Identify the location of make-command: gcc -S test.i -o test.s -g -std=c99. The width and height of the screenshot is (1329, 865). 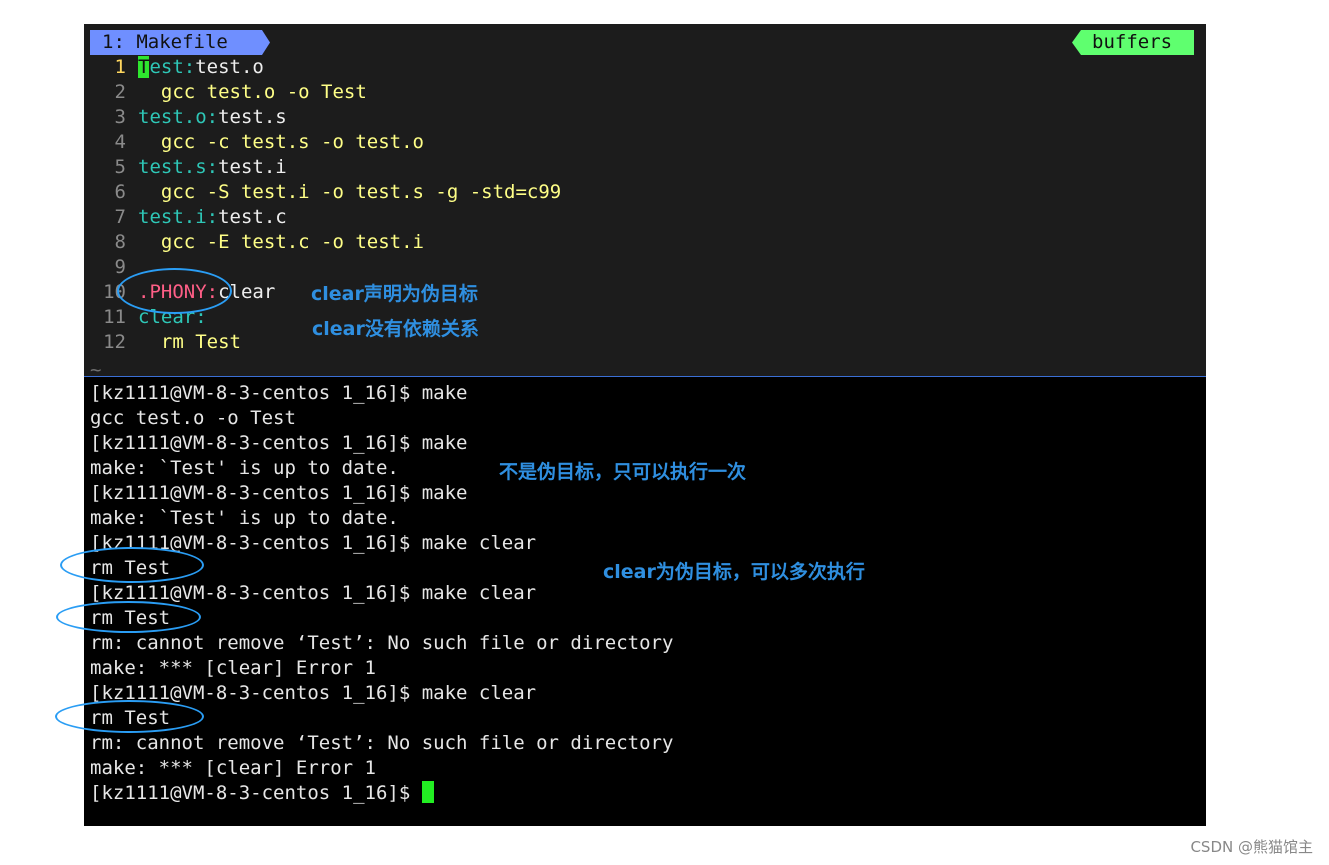
(350, 192).